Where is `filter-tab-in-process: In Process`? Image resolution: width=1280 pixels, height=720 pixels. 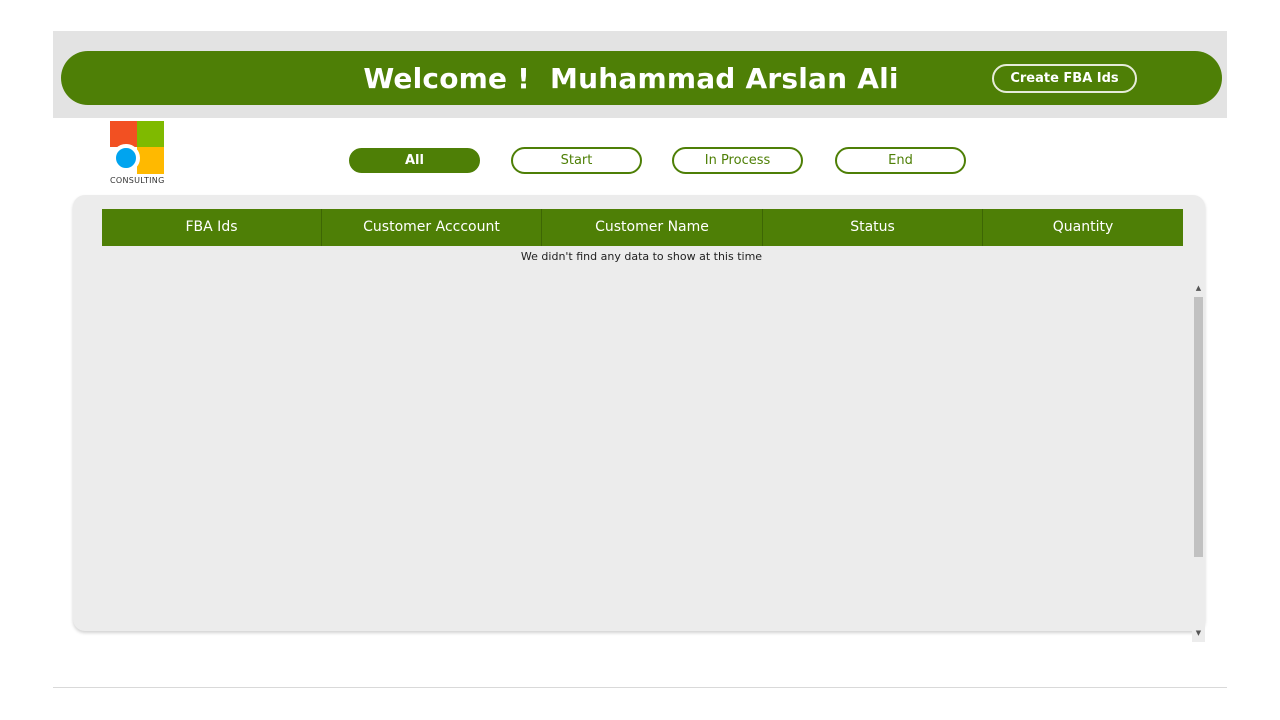 filter-tab-in-process: In Process is located at coordinates (737, 160).